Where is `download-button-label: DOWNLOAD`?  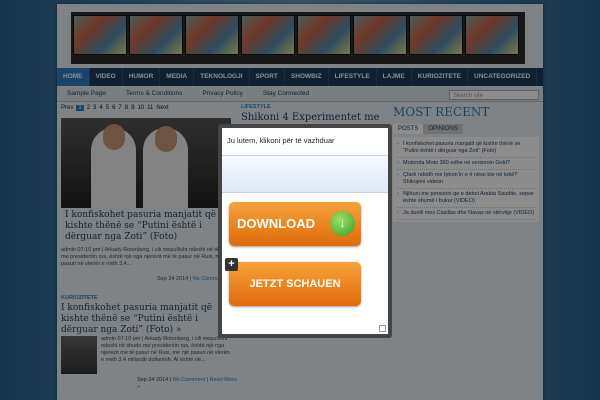
download-button-label: DOWNLOAD is located at coordinates (276, 223).